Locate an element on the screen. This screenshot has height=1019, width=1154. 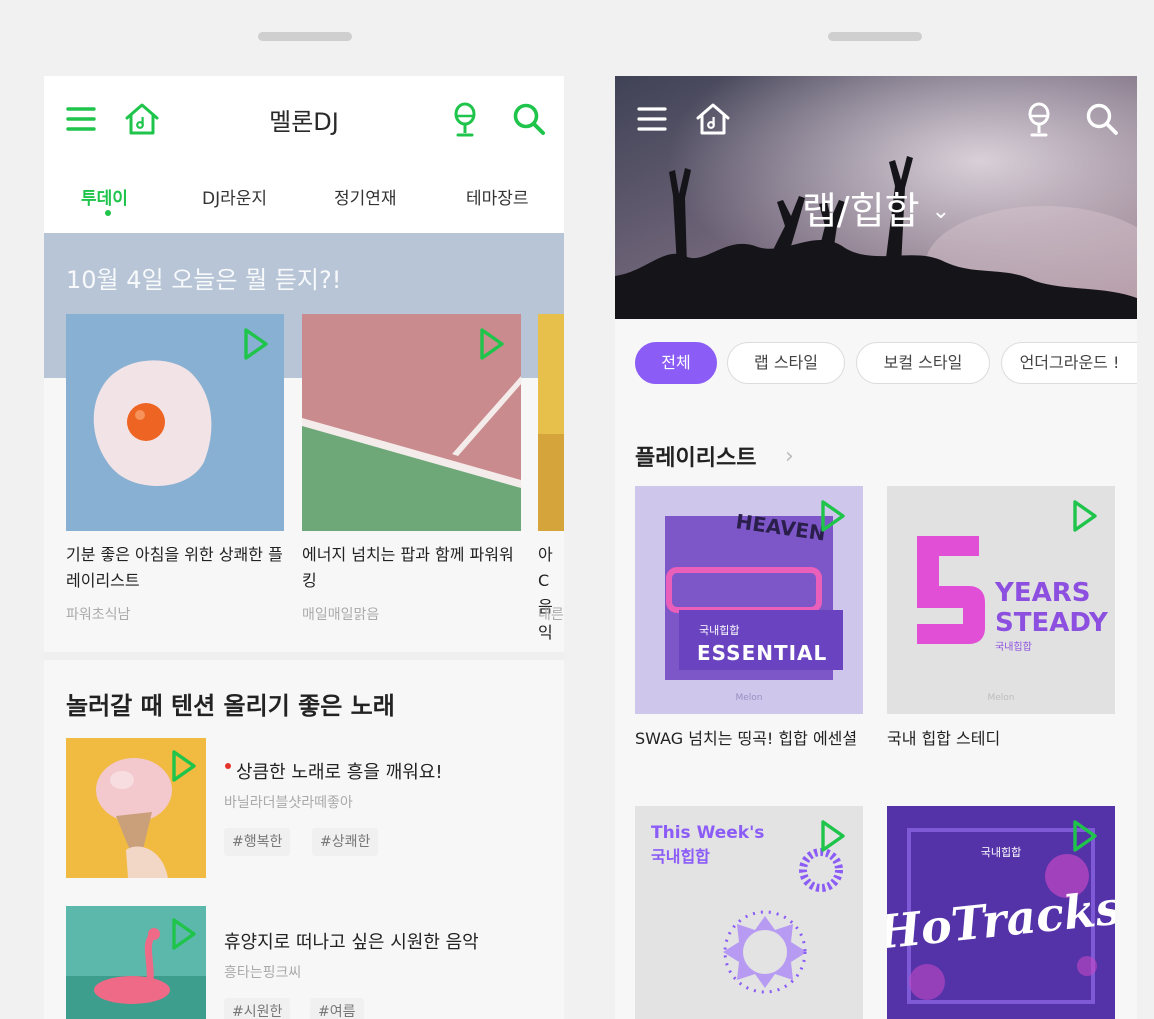
tag-chip: #상쾌한 is located at coordinates (345, 842).